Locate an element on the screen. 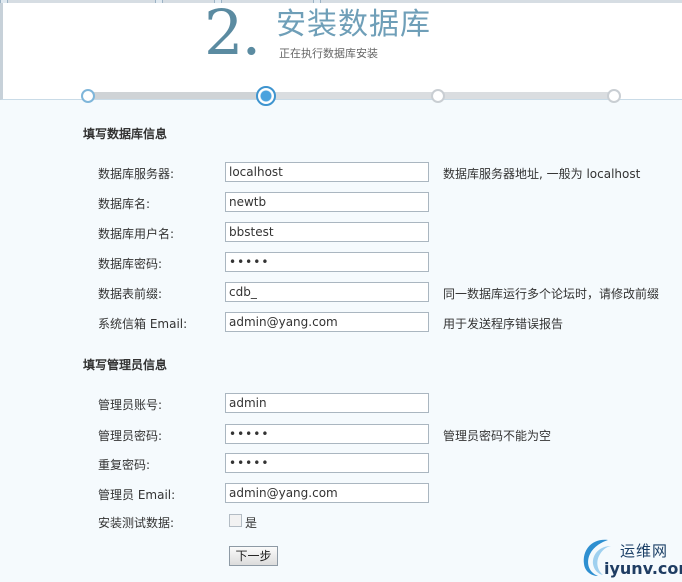 Image resolution: width=682 pixels, height=582 pixels. db-user-label: 数据库用户名: is located at coordinates (136, 234).